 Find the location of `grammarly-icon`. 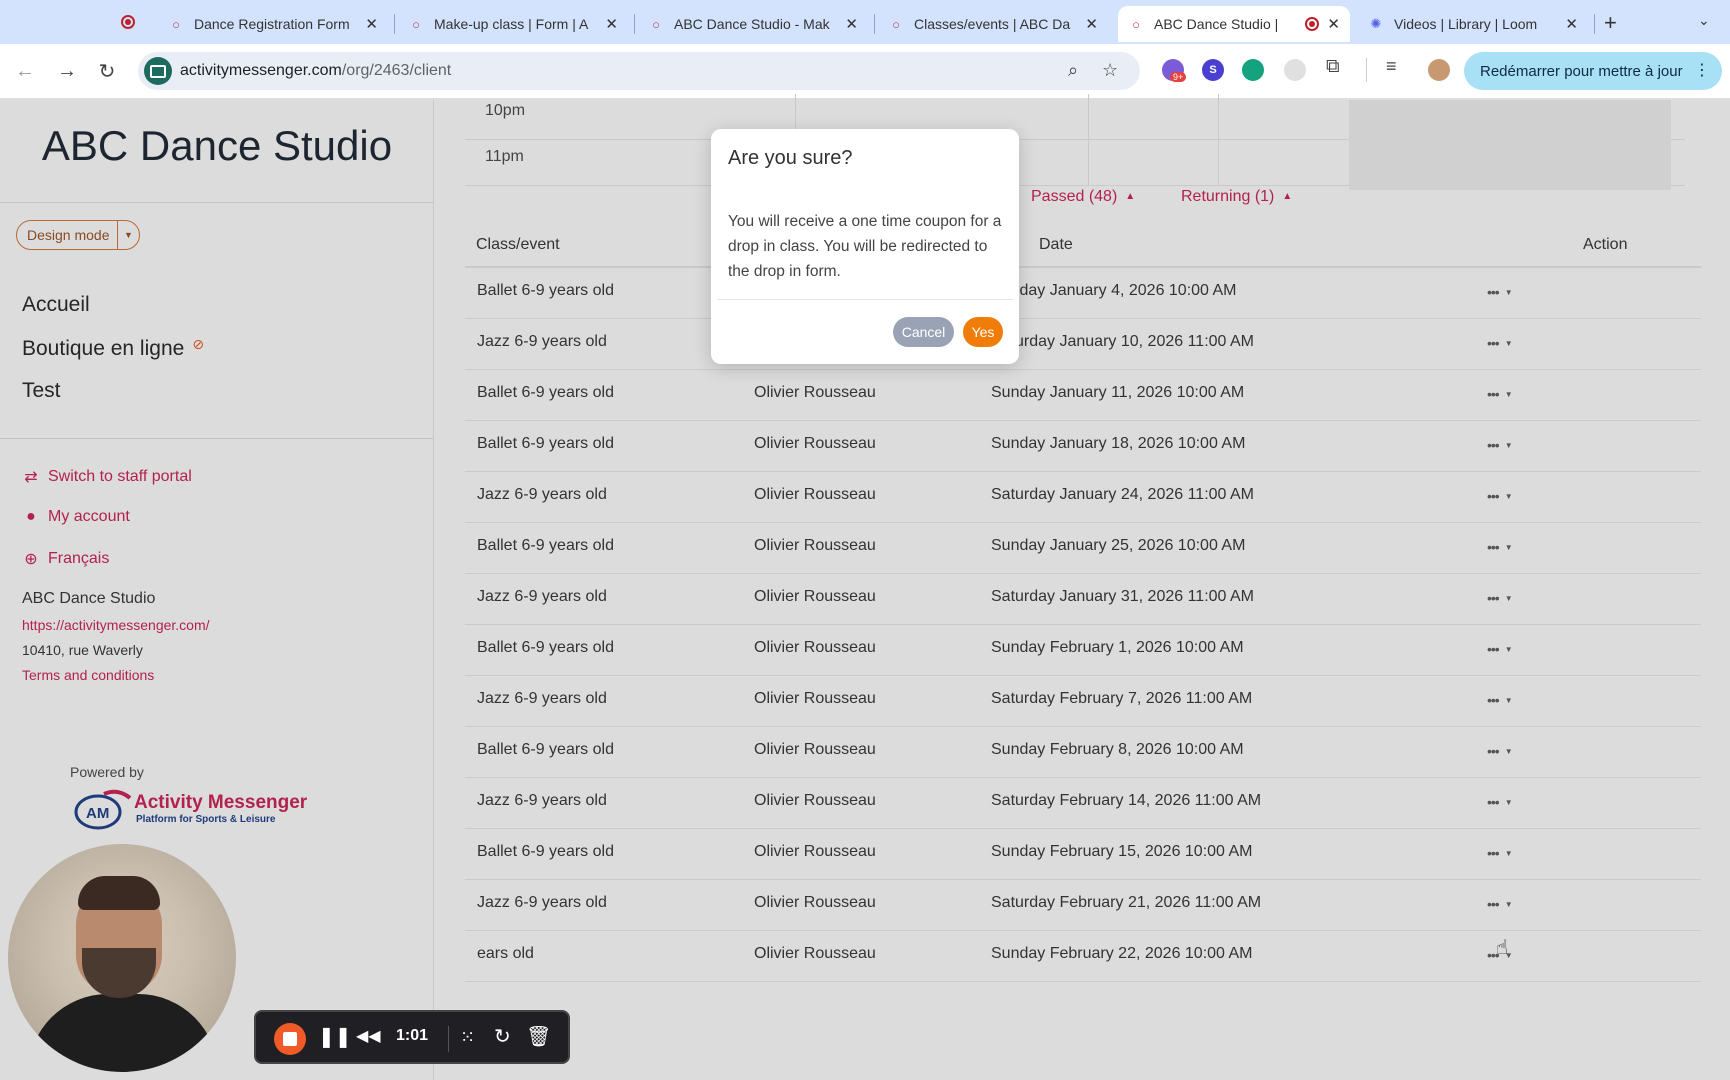

grammarly-icon is located at coordinates (1253, 70).